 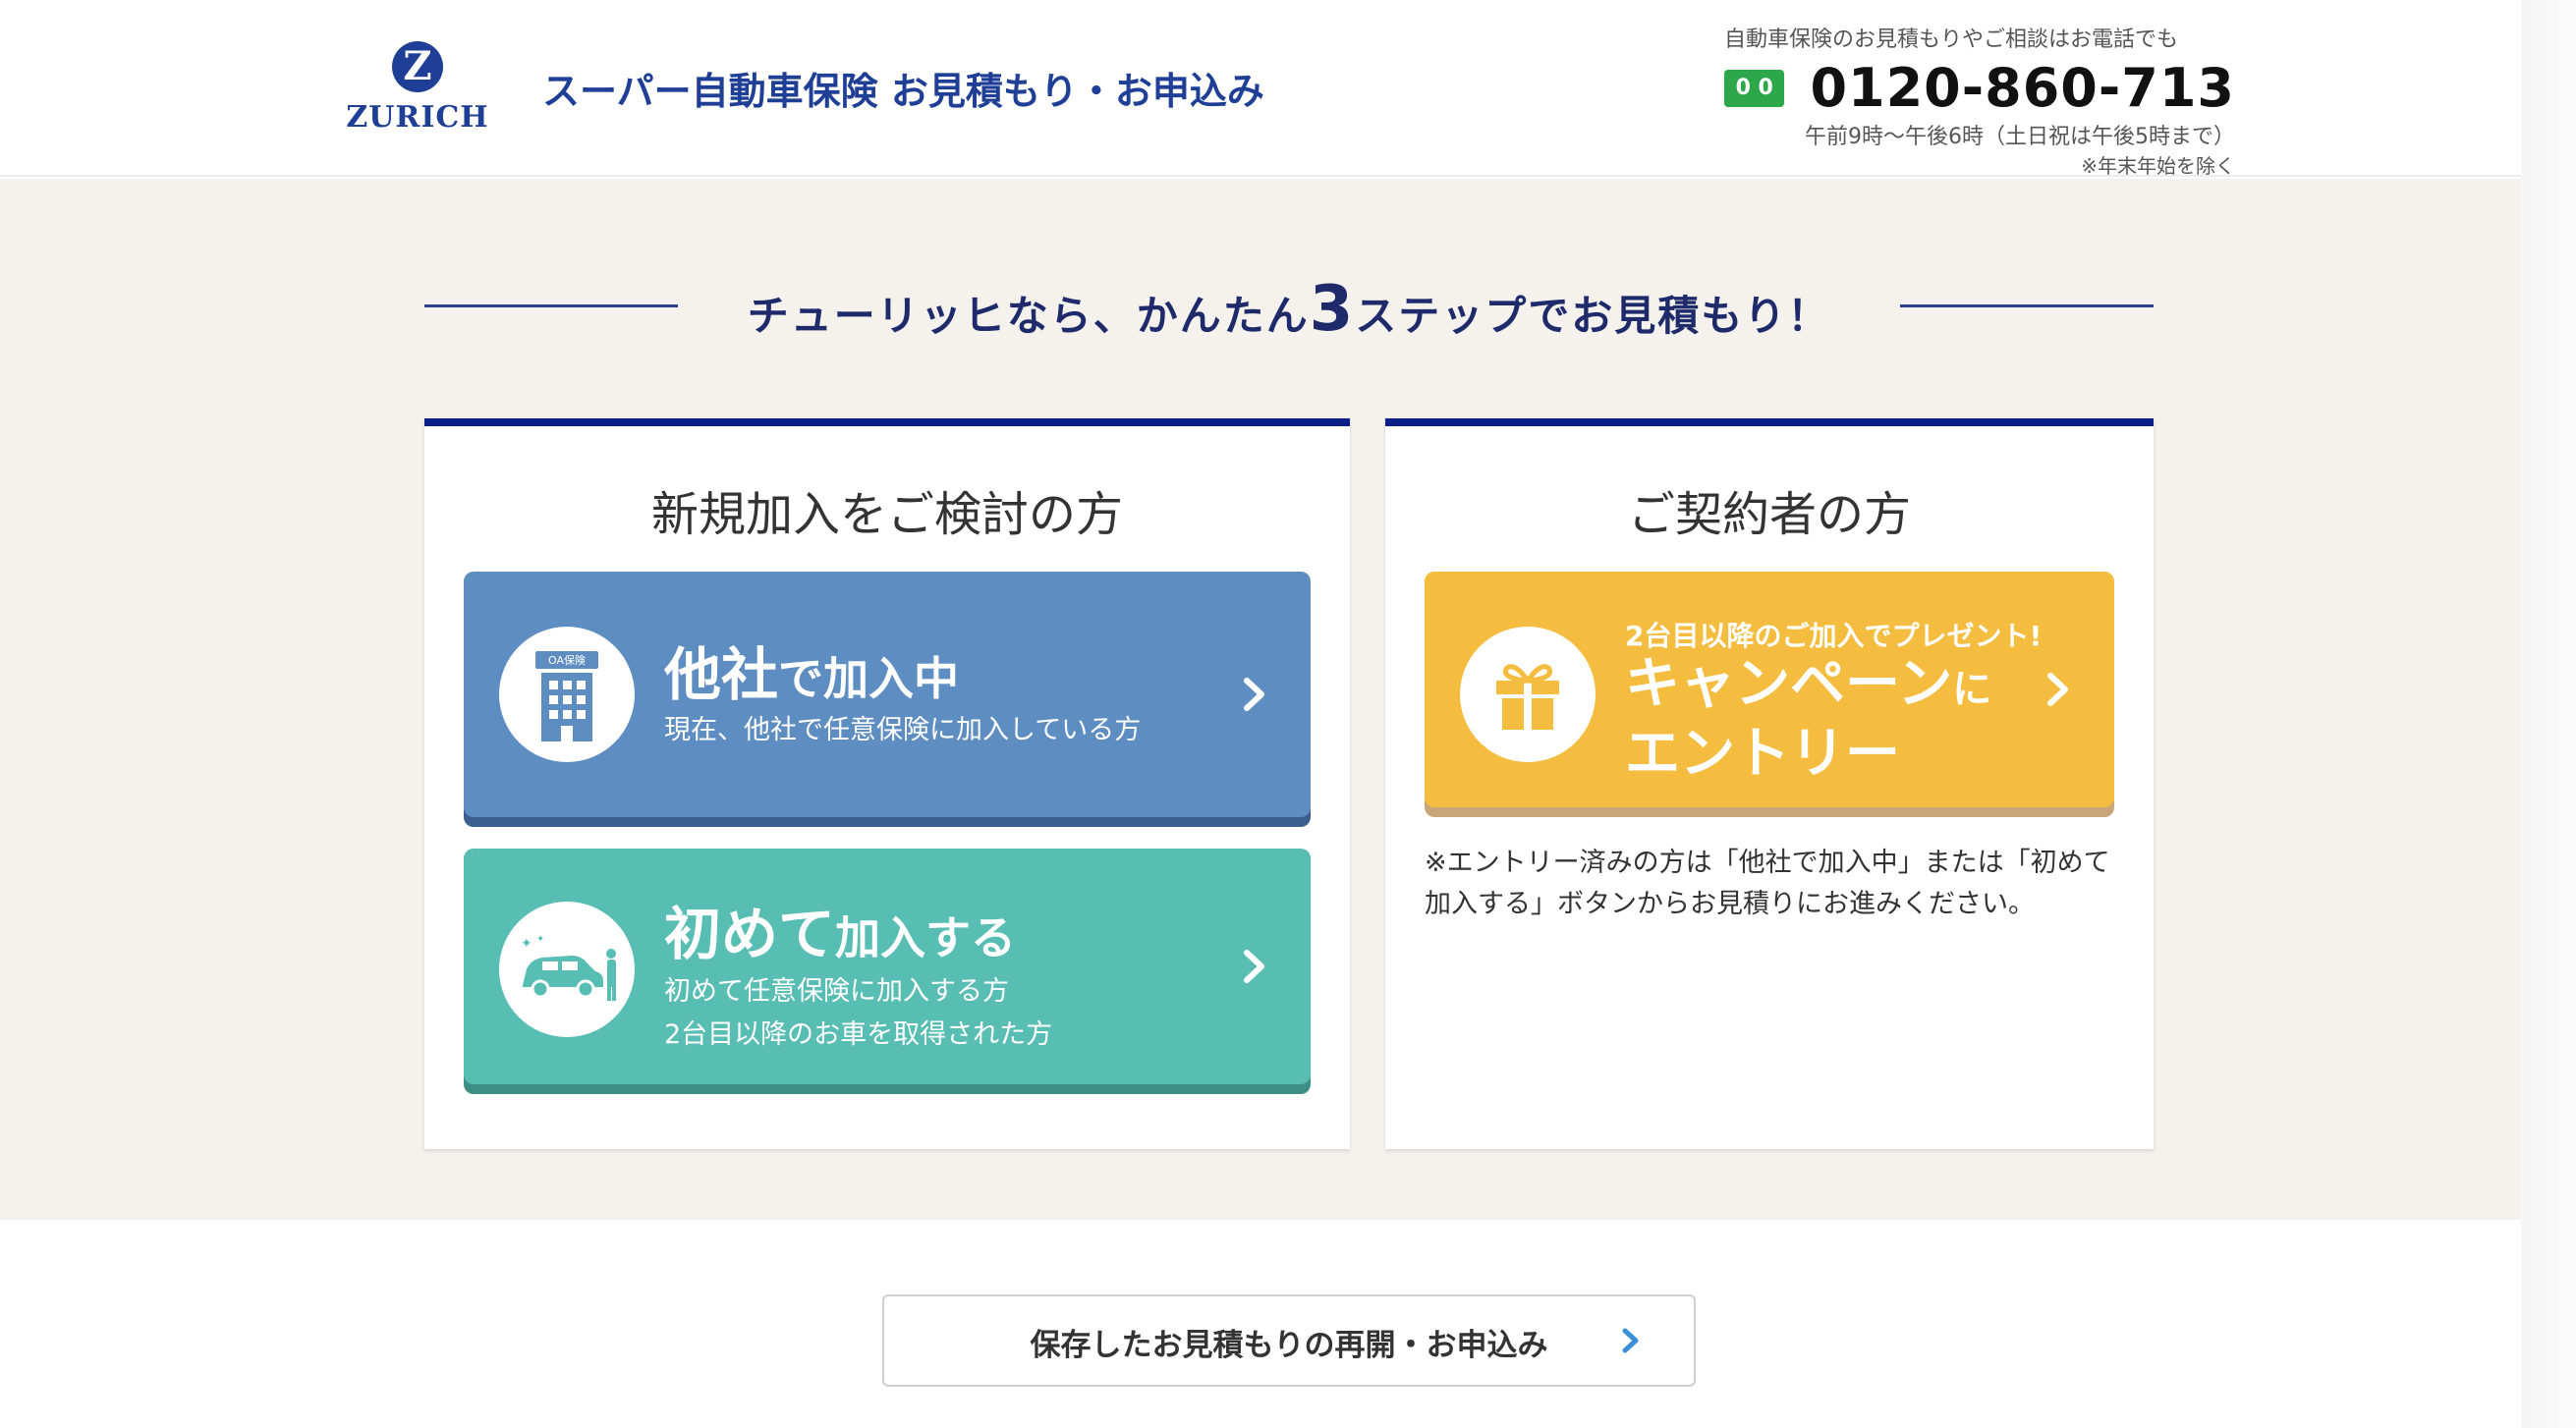 I want to click on contact-phone-row: 0 0 0120-860-713, so click(x=1979, y=88).